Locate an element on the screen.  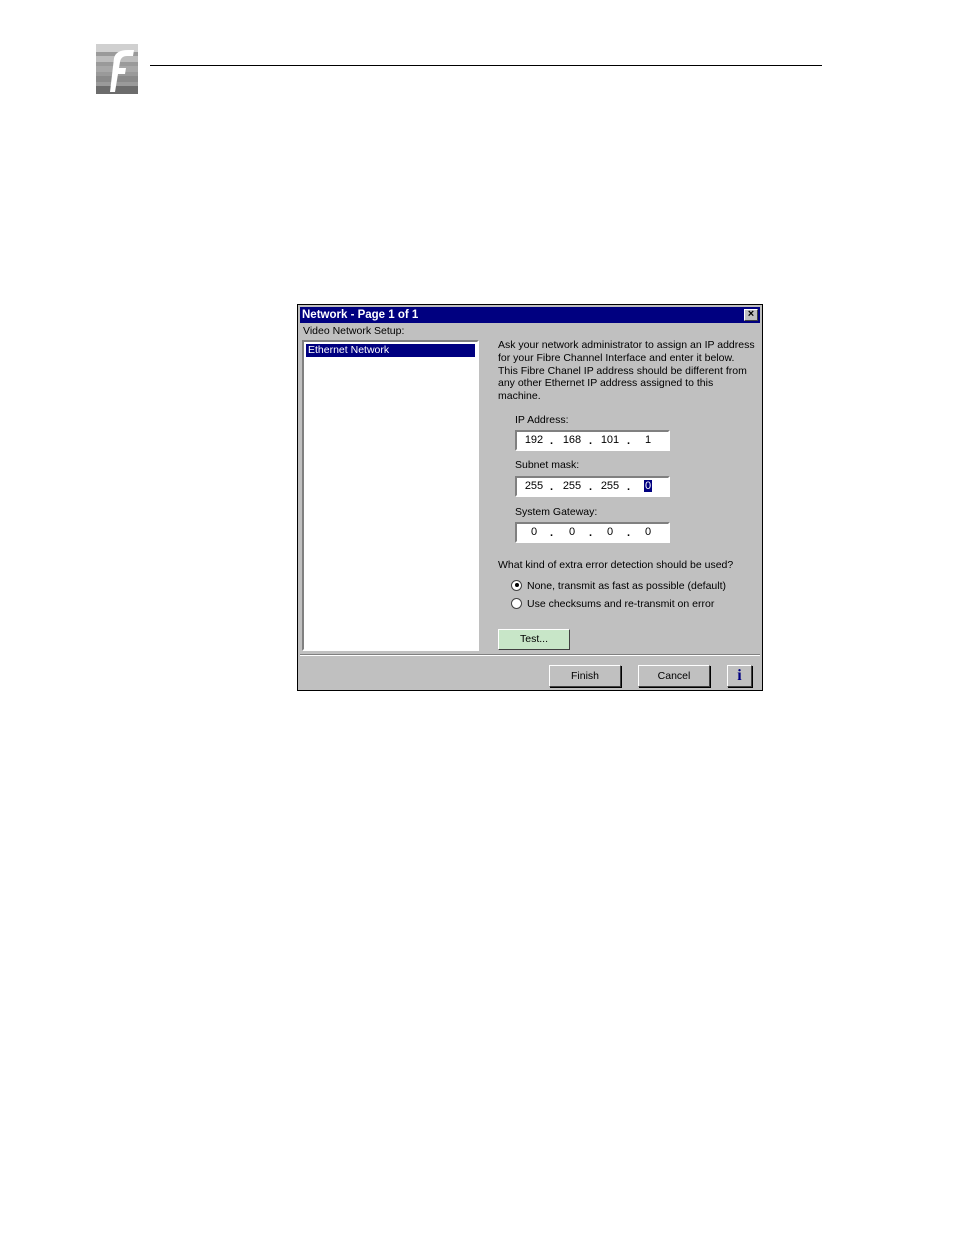
company-logo is located at coordinates (117, 69).